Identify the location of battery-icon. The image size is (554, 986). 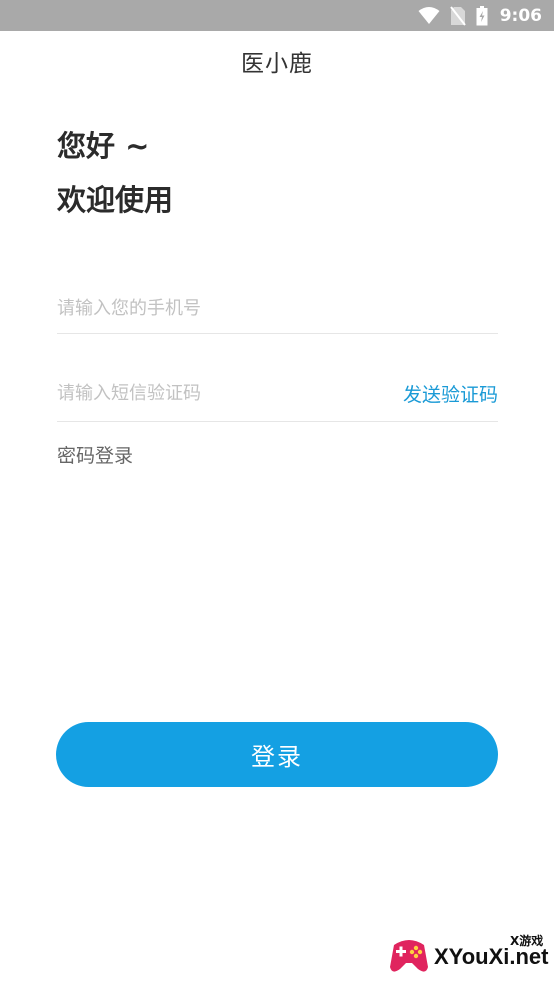
(482, 15).